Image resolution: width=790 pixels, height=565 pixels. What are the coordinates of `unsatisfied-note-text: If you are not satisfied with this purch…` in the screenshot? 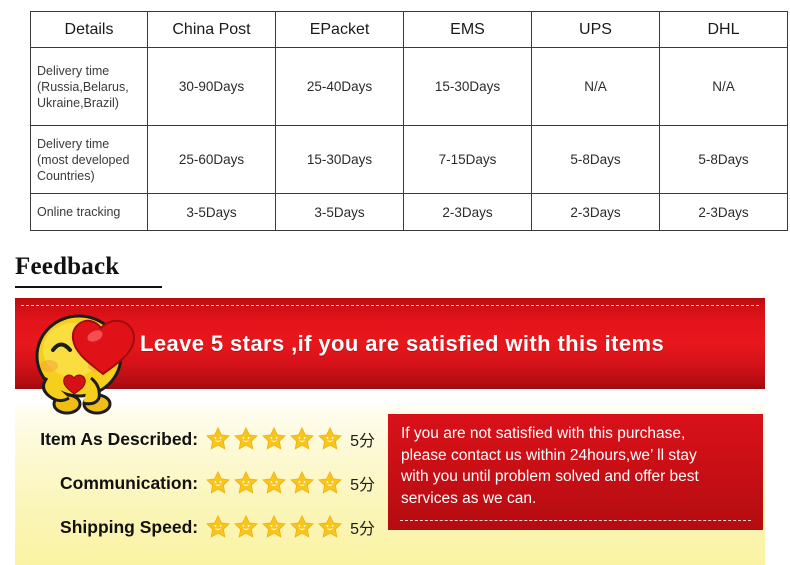 It's located at (577, 466).